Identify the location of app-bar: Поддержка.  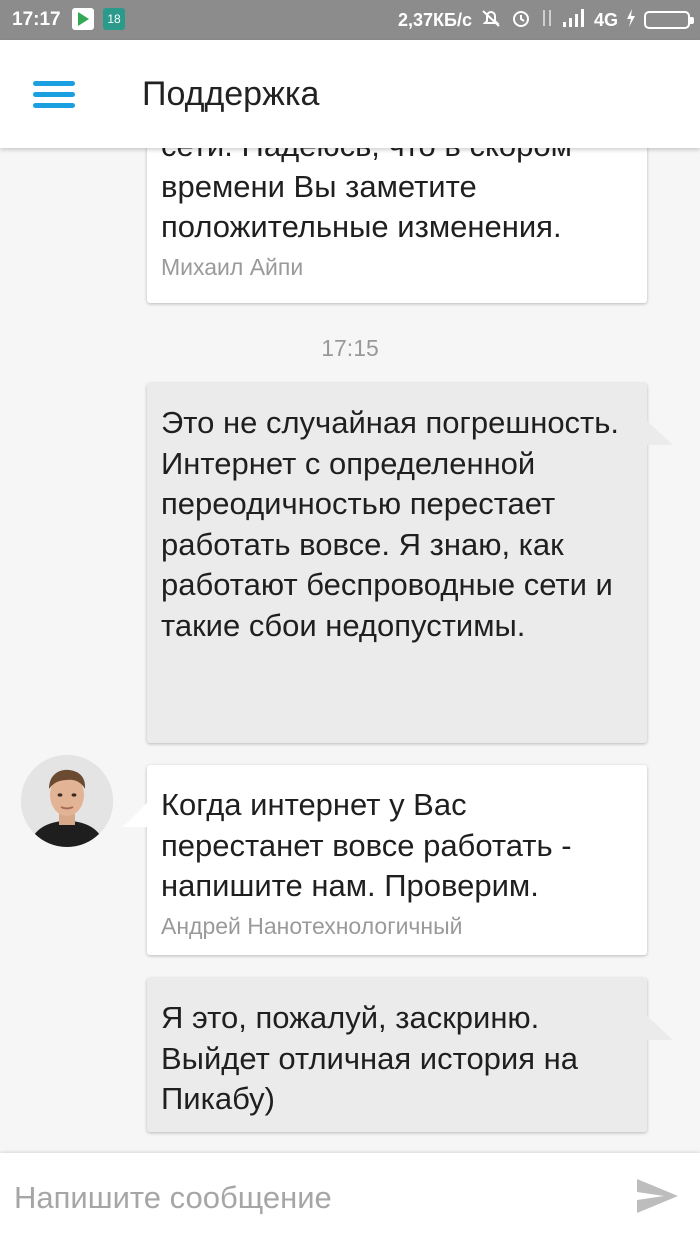
(350, 94).